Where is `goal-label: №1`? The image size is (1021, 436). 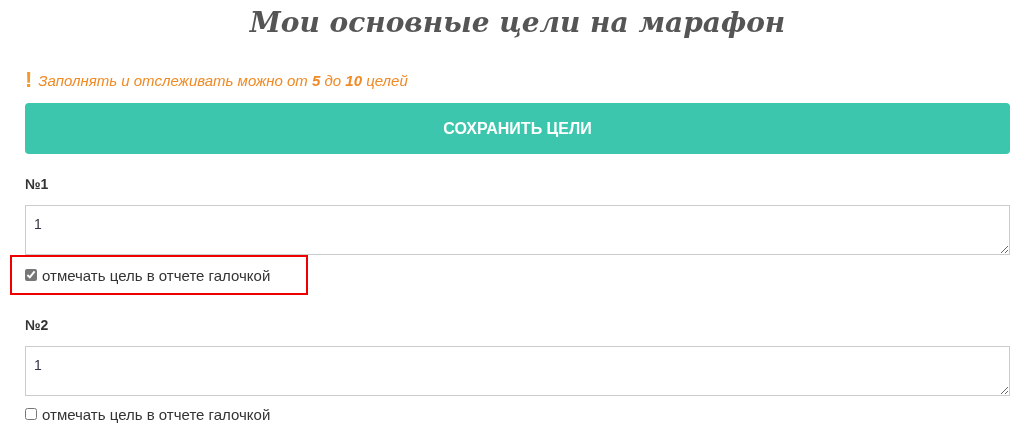
goal-label: №1 is located at coordinates (37, 185).